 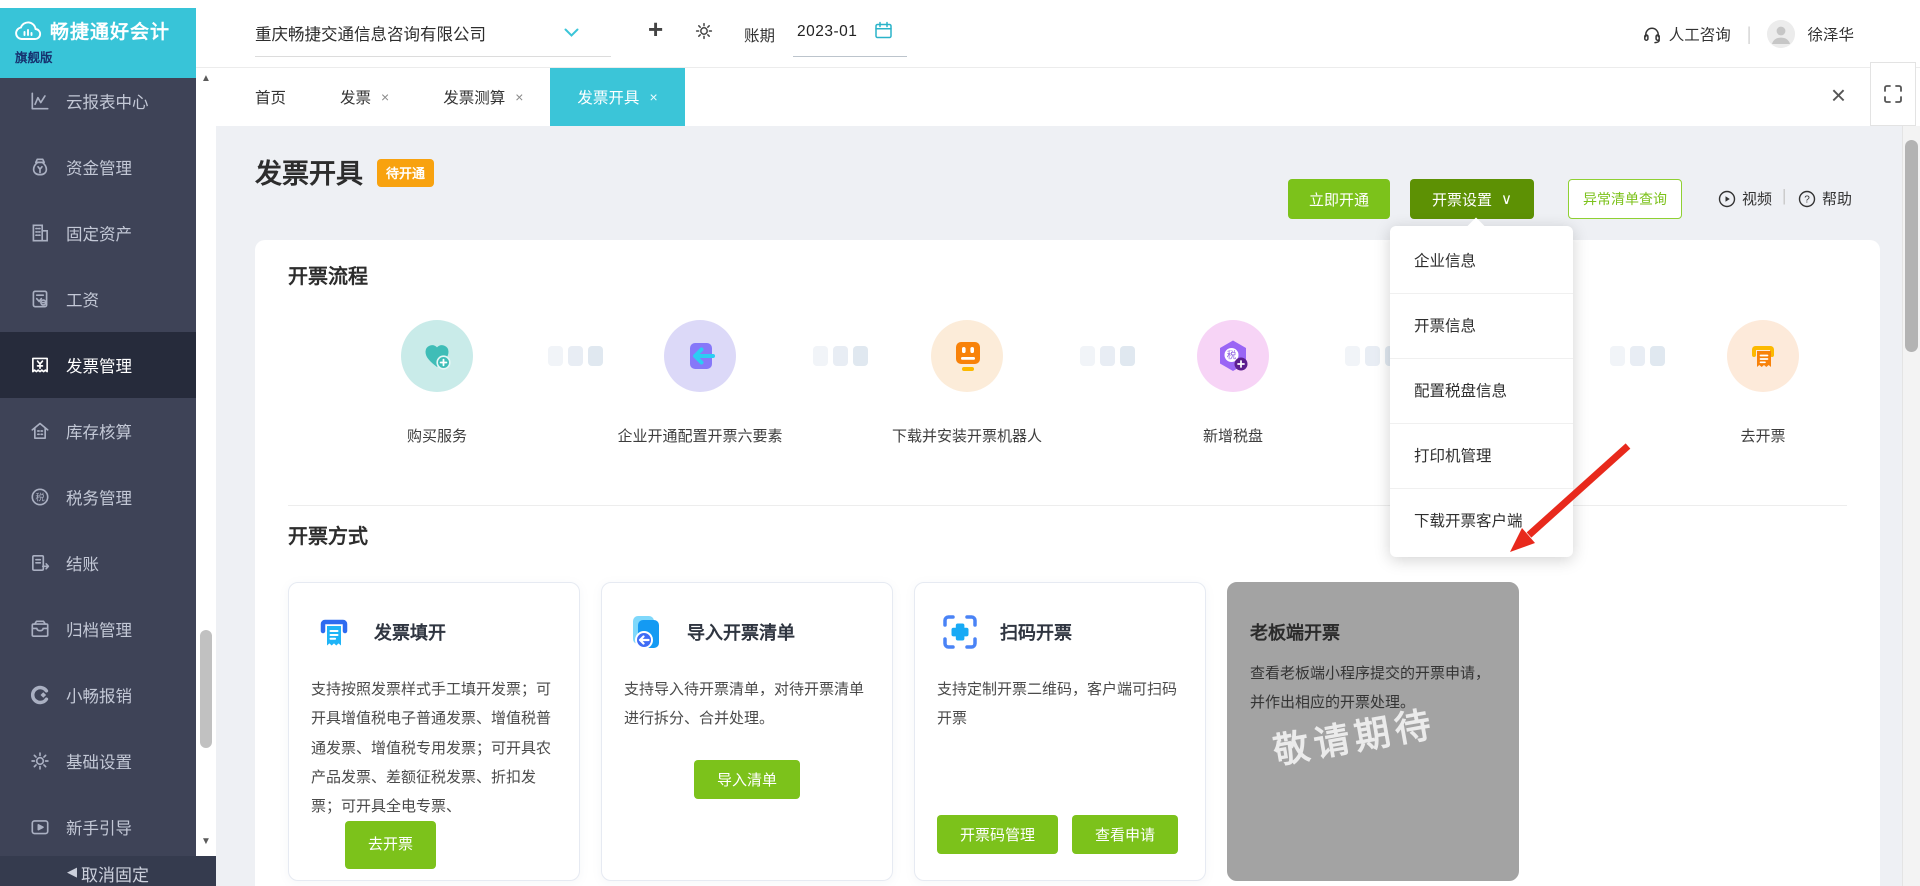 I want to click on sidebar-item-label: 库存核算, so click(x=99, y=433).